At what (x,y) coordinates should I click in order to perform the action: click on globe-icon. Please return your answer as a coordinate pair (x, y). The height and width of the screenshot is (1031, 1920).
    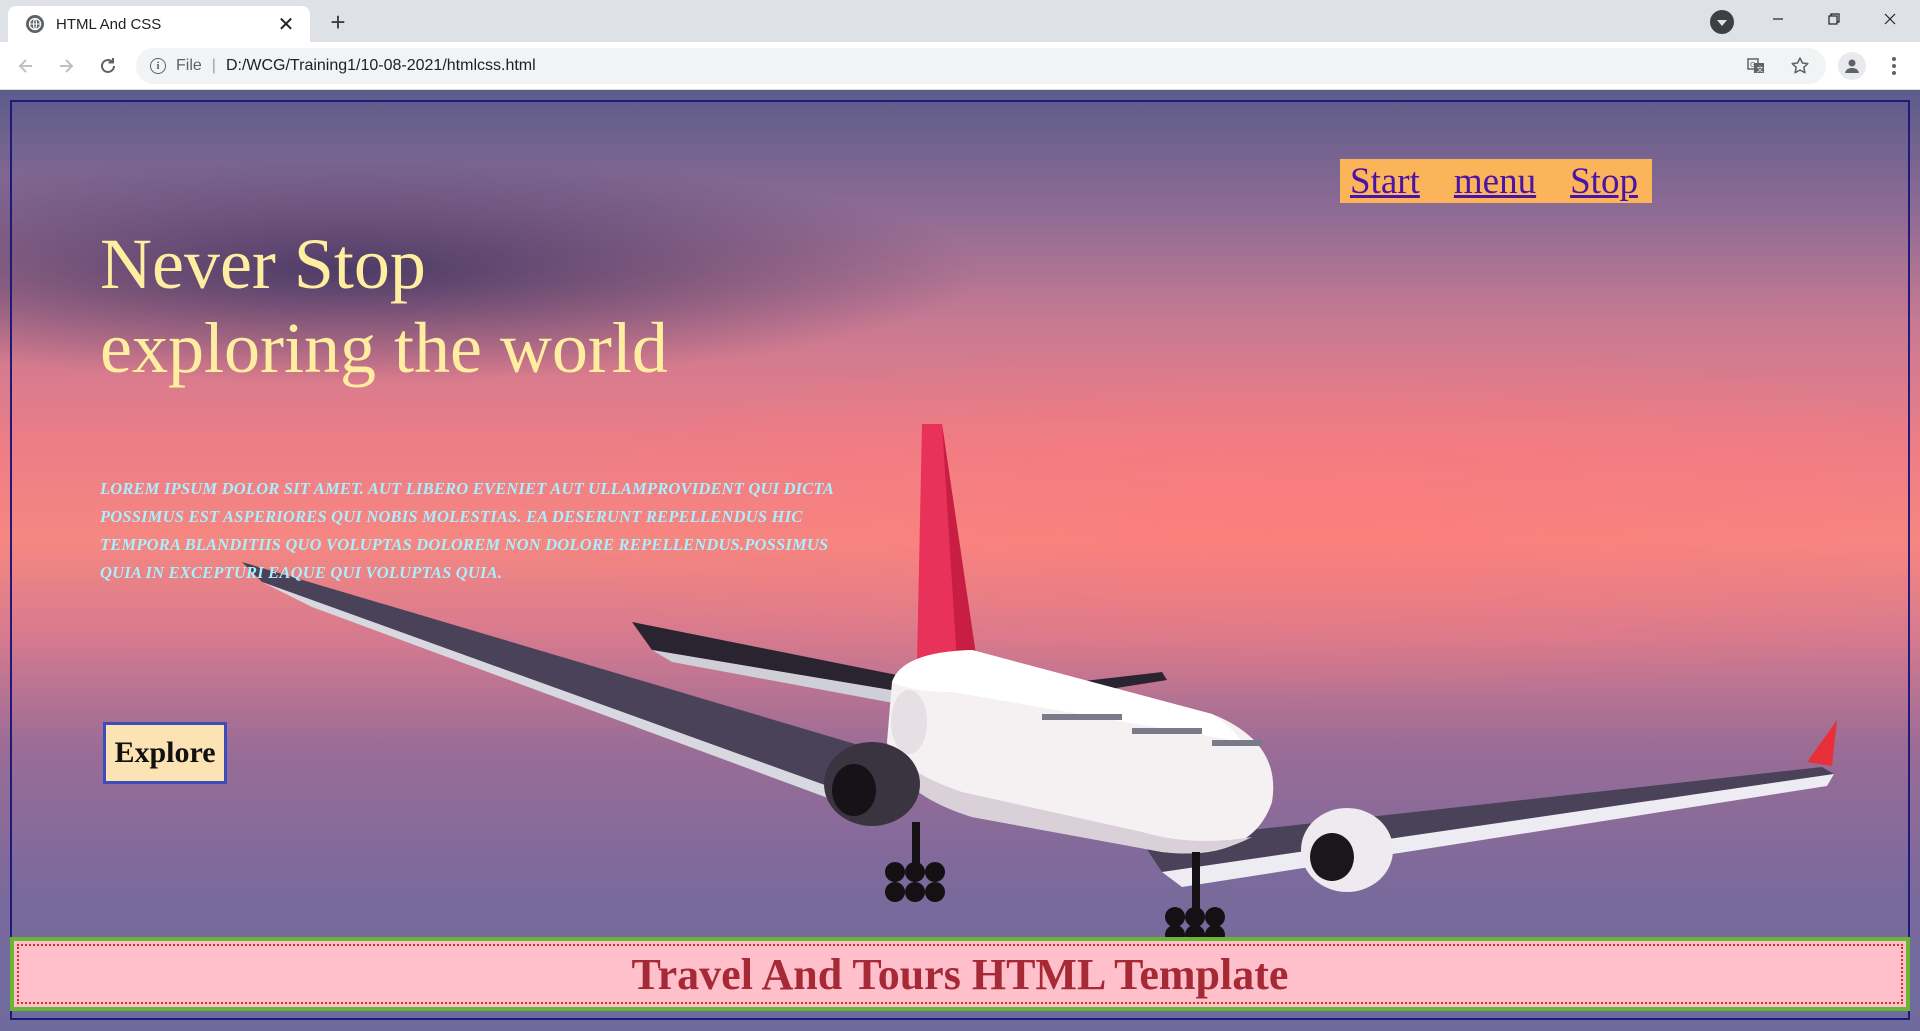
    Looking at the image, I should click on (35, 24).